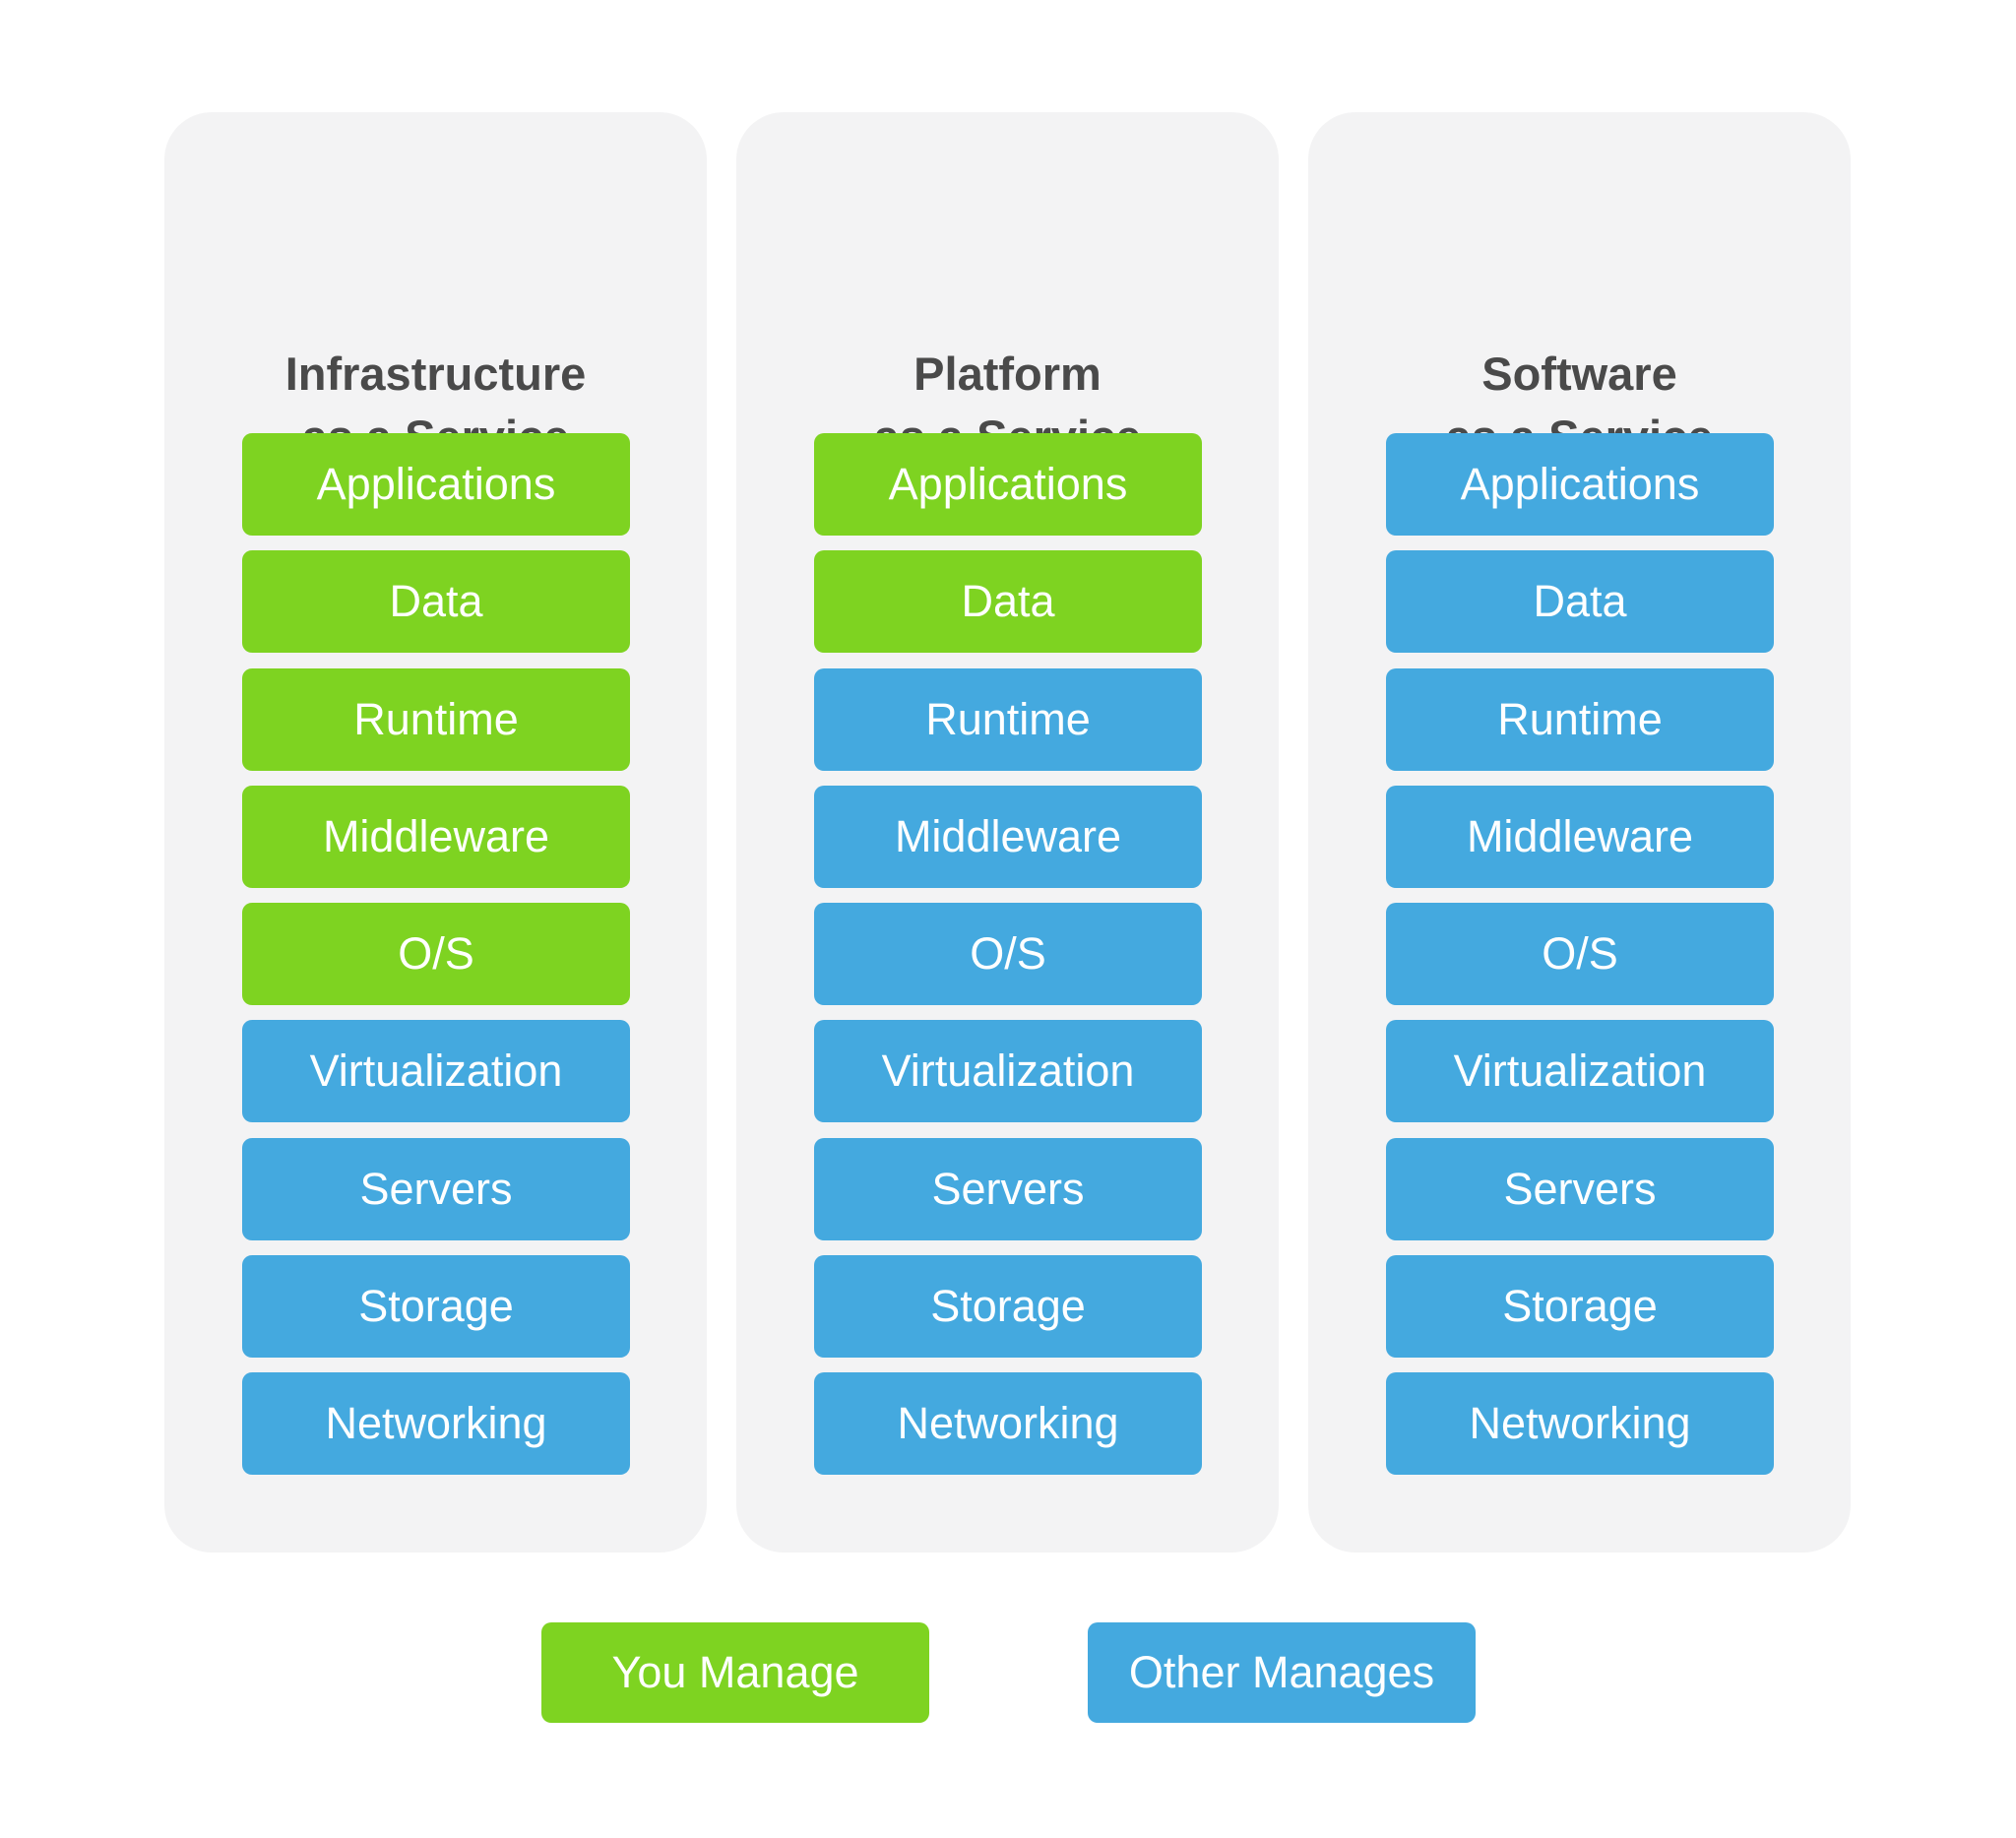 Image resolution: width=2016 pixels, height=1838 pixels. I want to click on legend-other-manages: Other Manages, so click(1282, 1673).